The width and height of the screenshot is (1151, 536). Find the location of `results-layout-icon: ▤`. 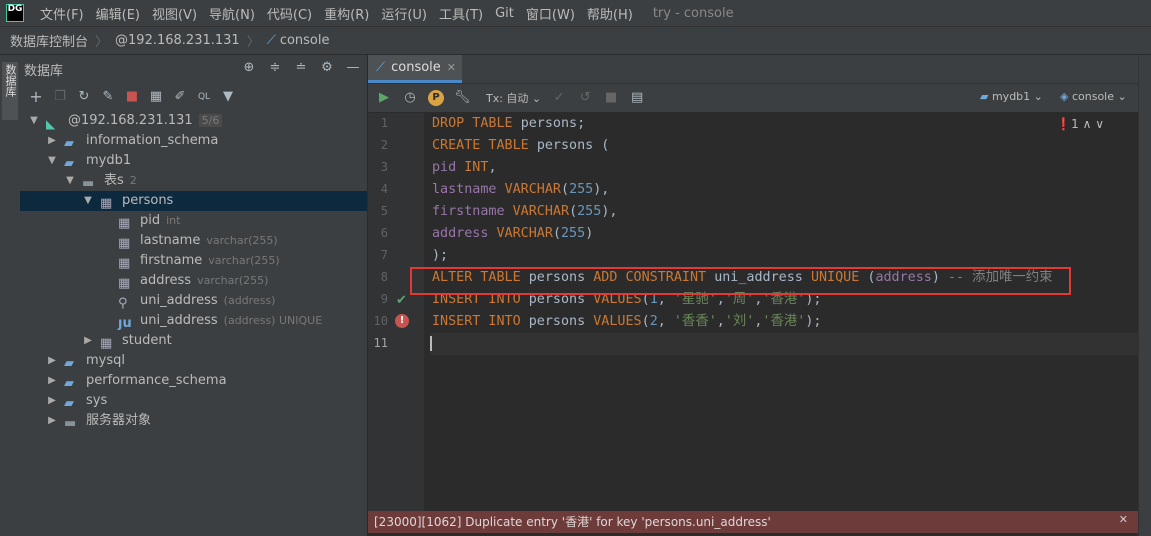

results-layout-icon: ▤ is located at coordinates (637, 98).